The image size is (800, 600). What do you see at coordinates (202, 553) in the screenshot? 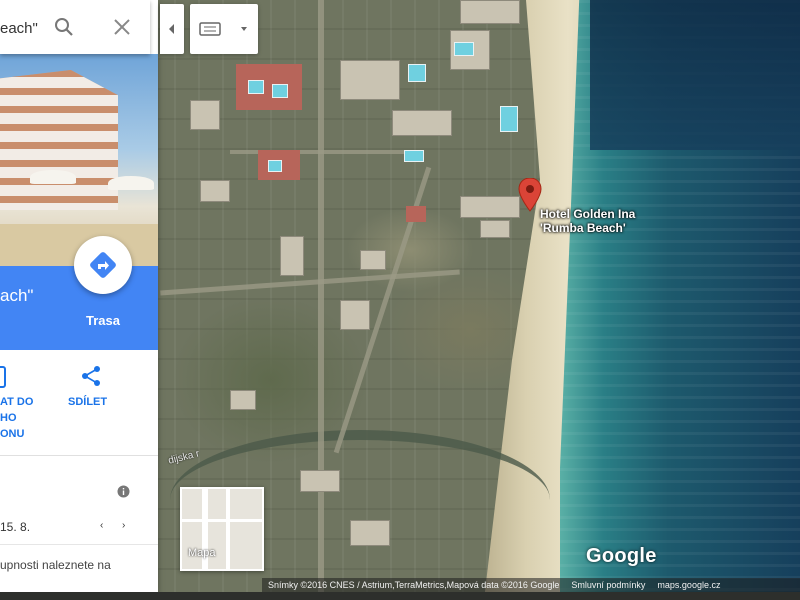
I see `minimap-label: Mapa` at bounding box center [202, 553].